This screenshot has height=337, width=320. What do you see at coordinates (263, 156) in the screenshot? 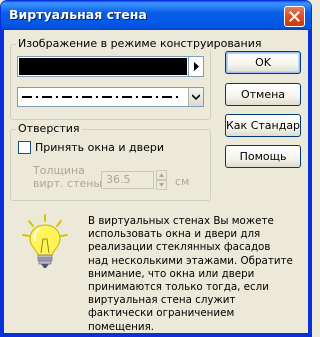
I see `help-button: Помощь` at bounding box center [263, 156].